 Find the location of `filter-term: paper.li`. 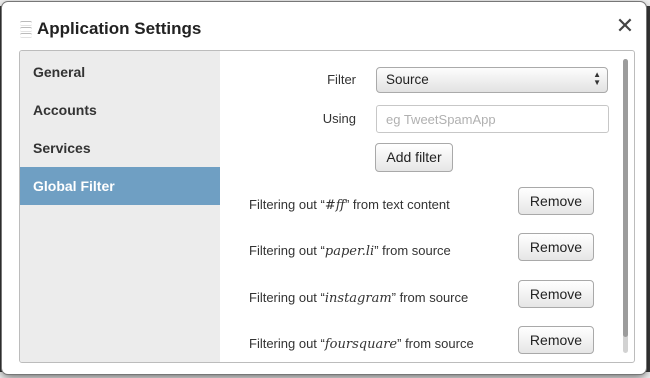

filter-term: paper.li is located at coordinates (349, 251).